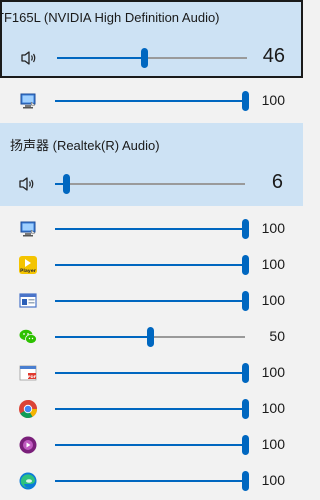 Image resolution: width=320 pixels, height=500 pixels. What do you see at coordinates (28, 337) in the screenshot?
I see `wechat-icon` at bounding box center [28, 337].